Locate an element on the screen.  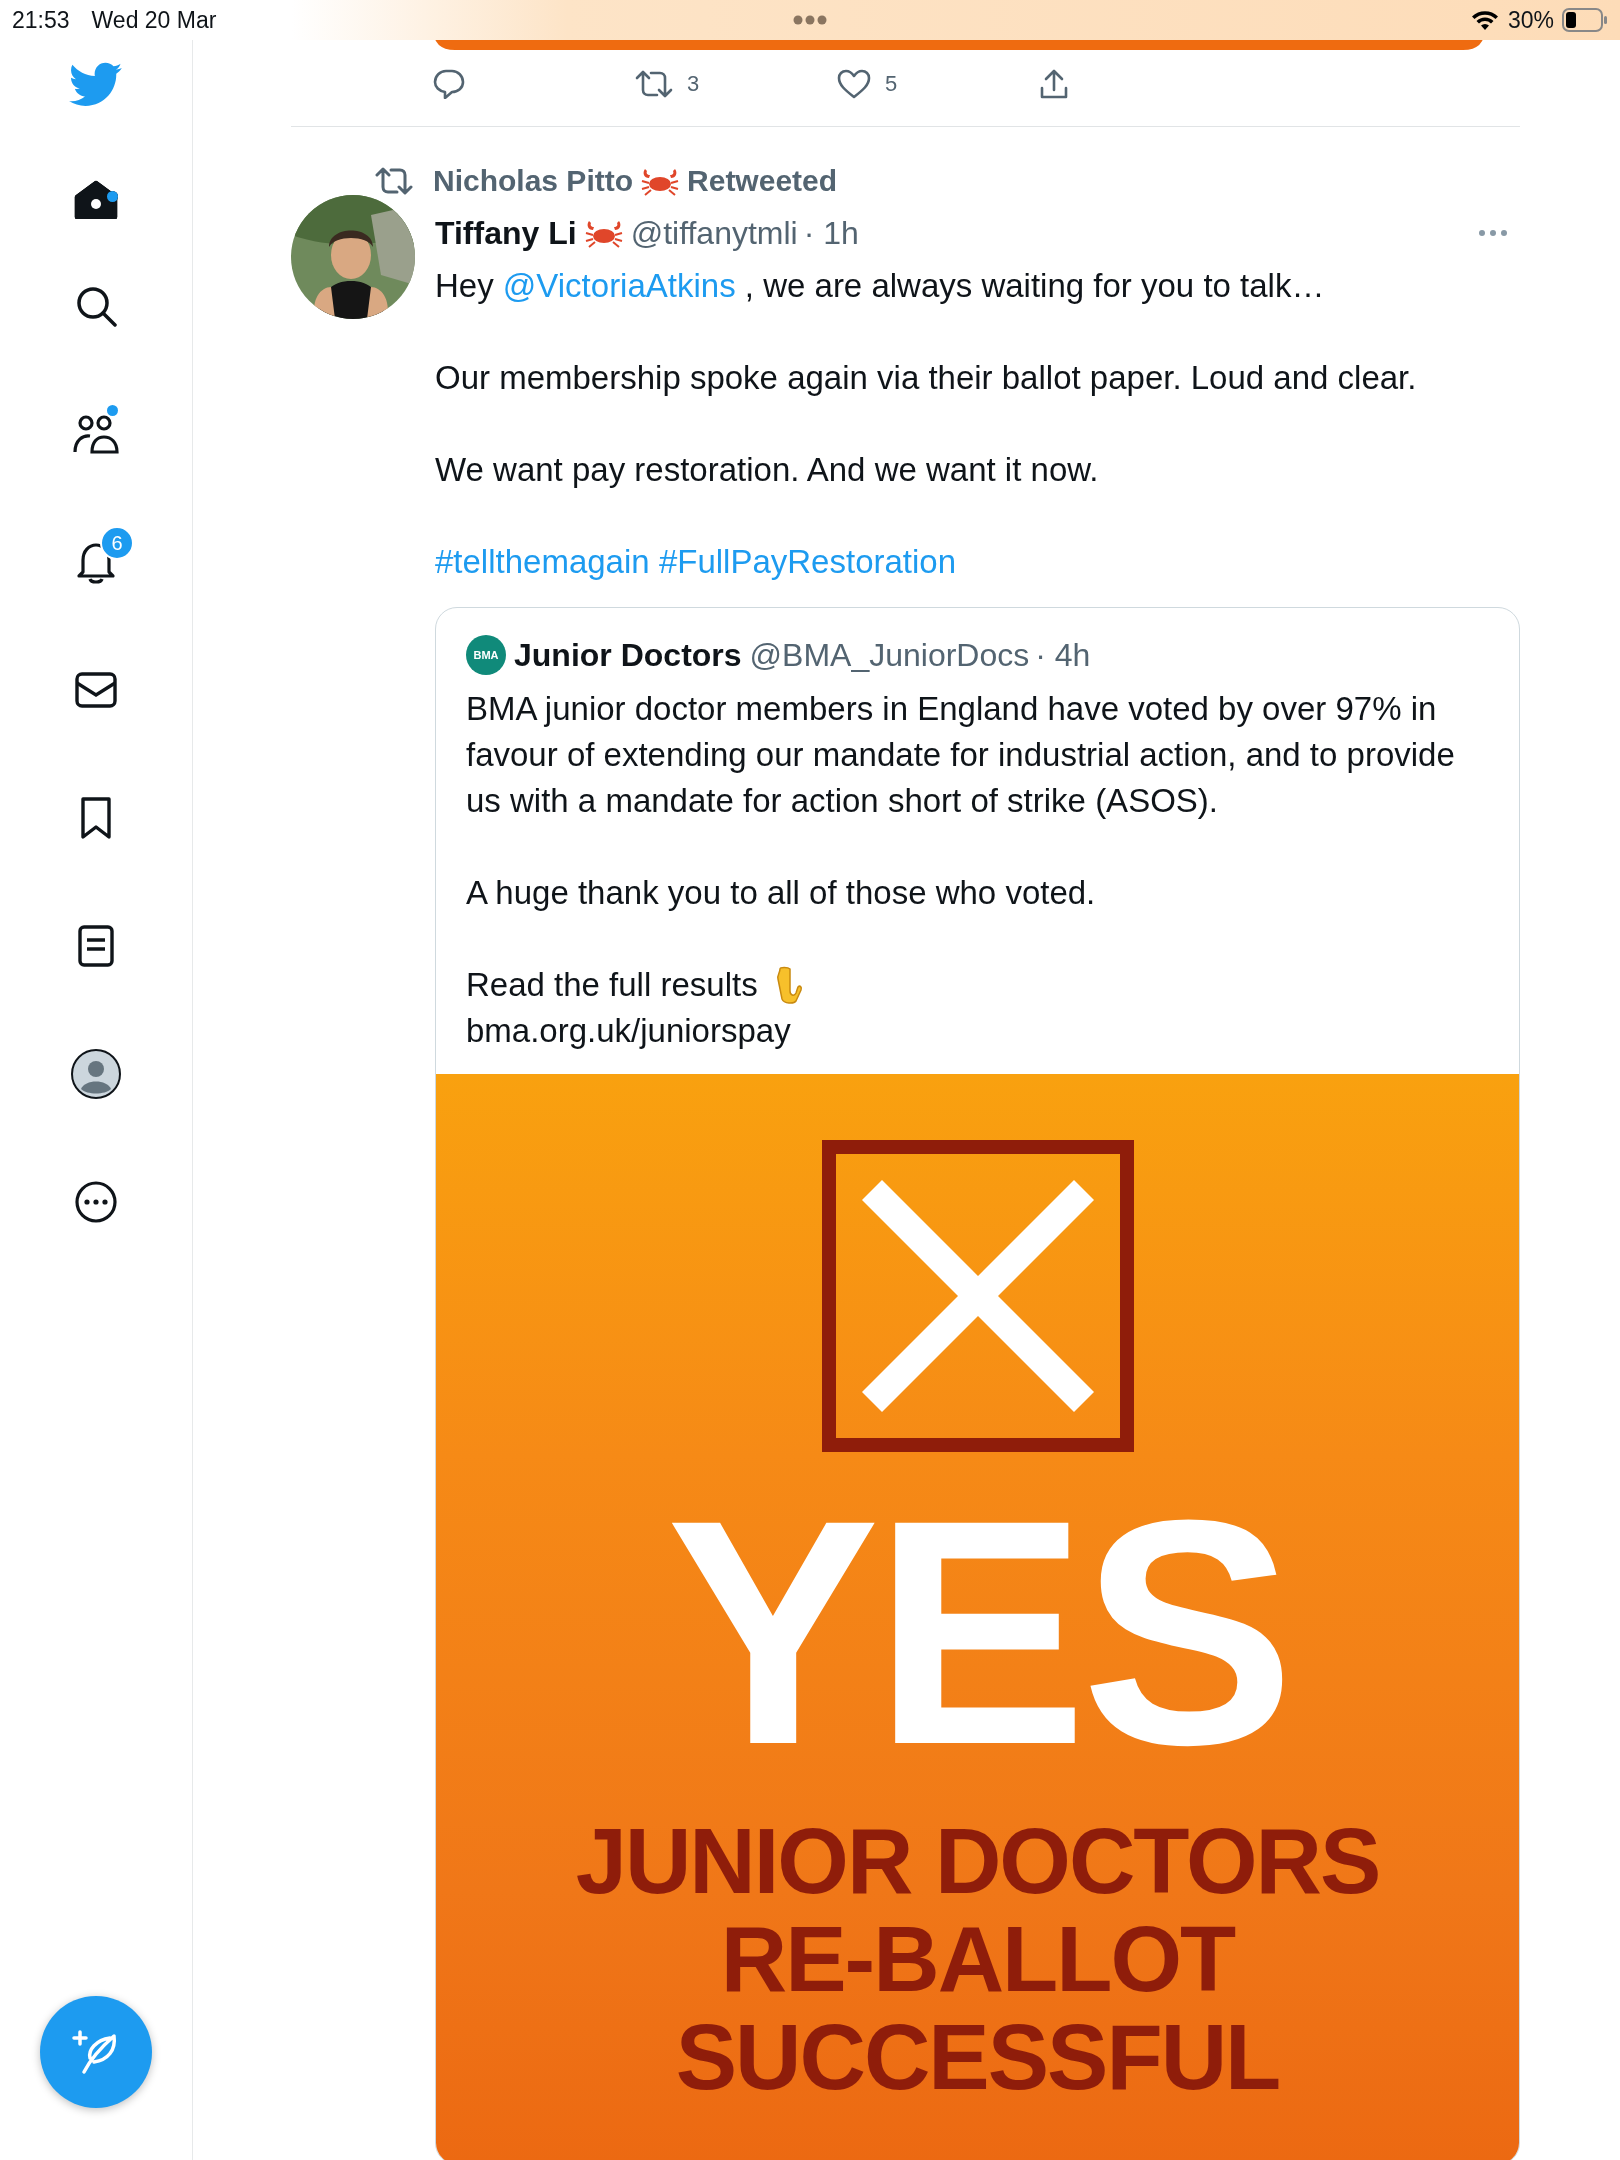
quoted-author-handle: @BMA_JuniorDocs is located at coordinates (889, 655).